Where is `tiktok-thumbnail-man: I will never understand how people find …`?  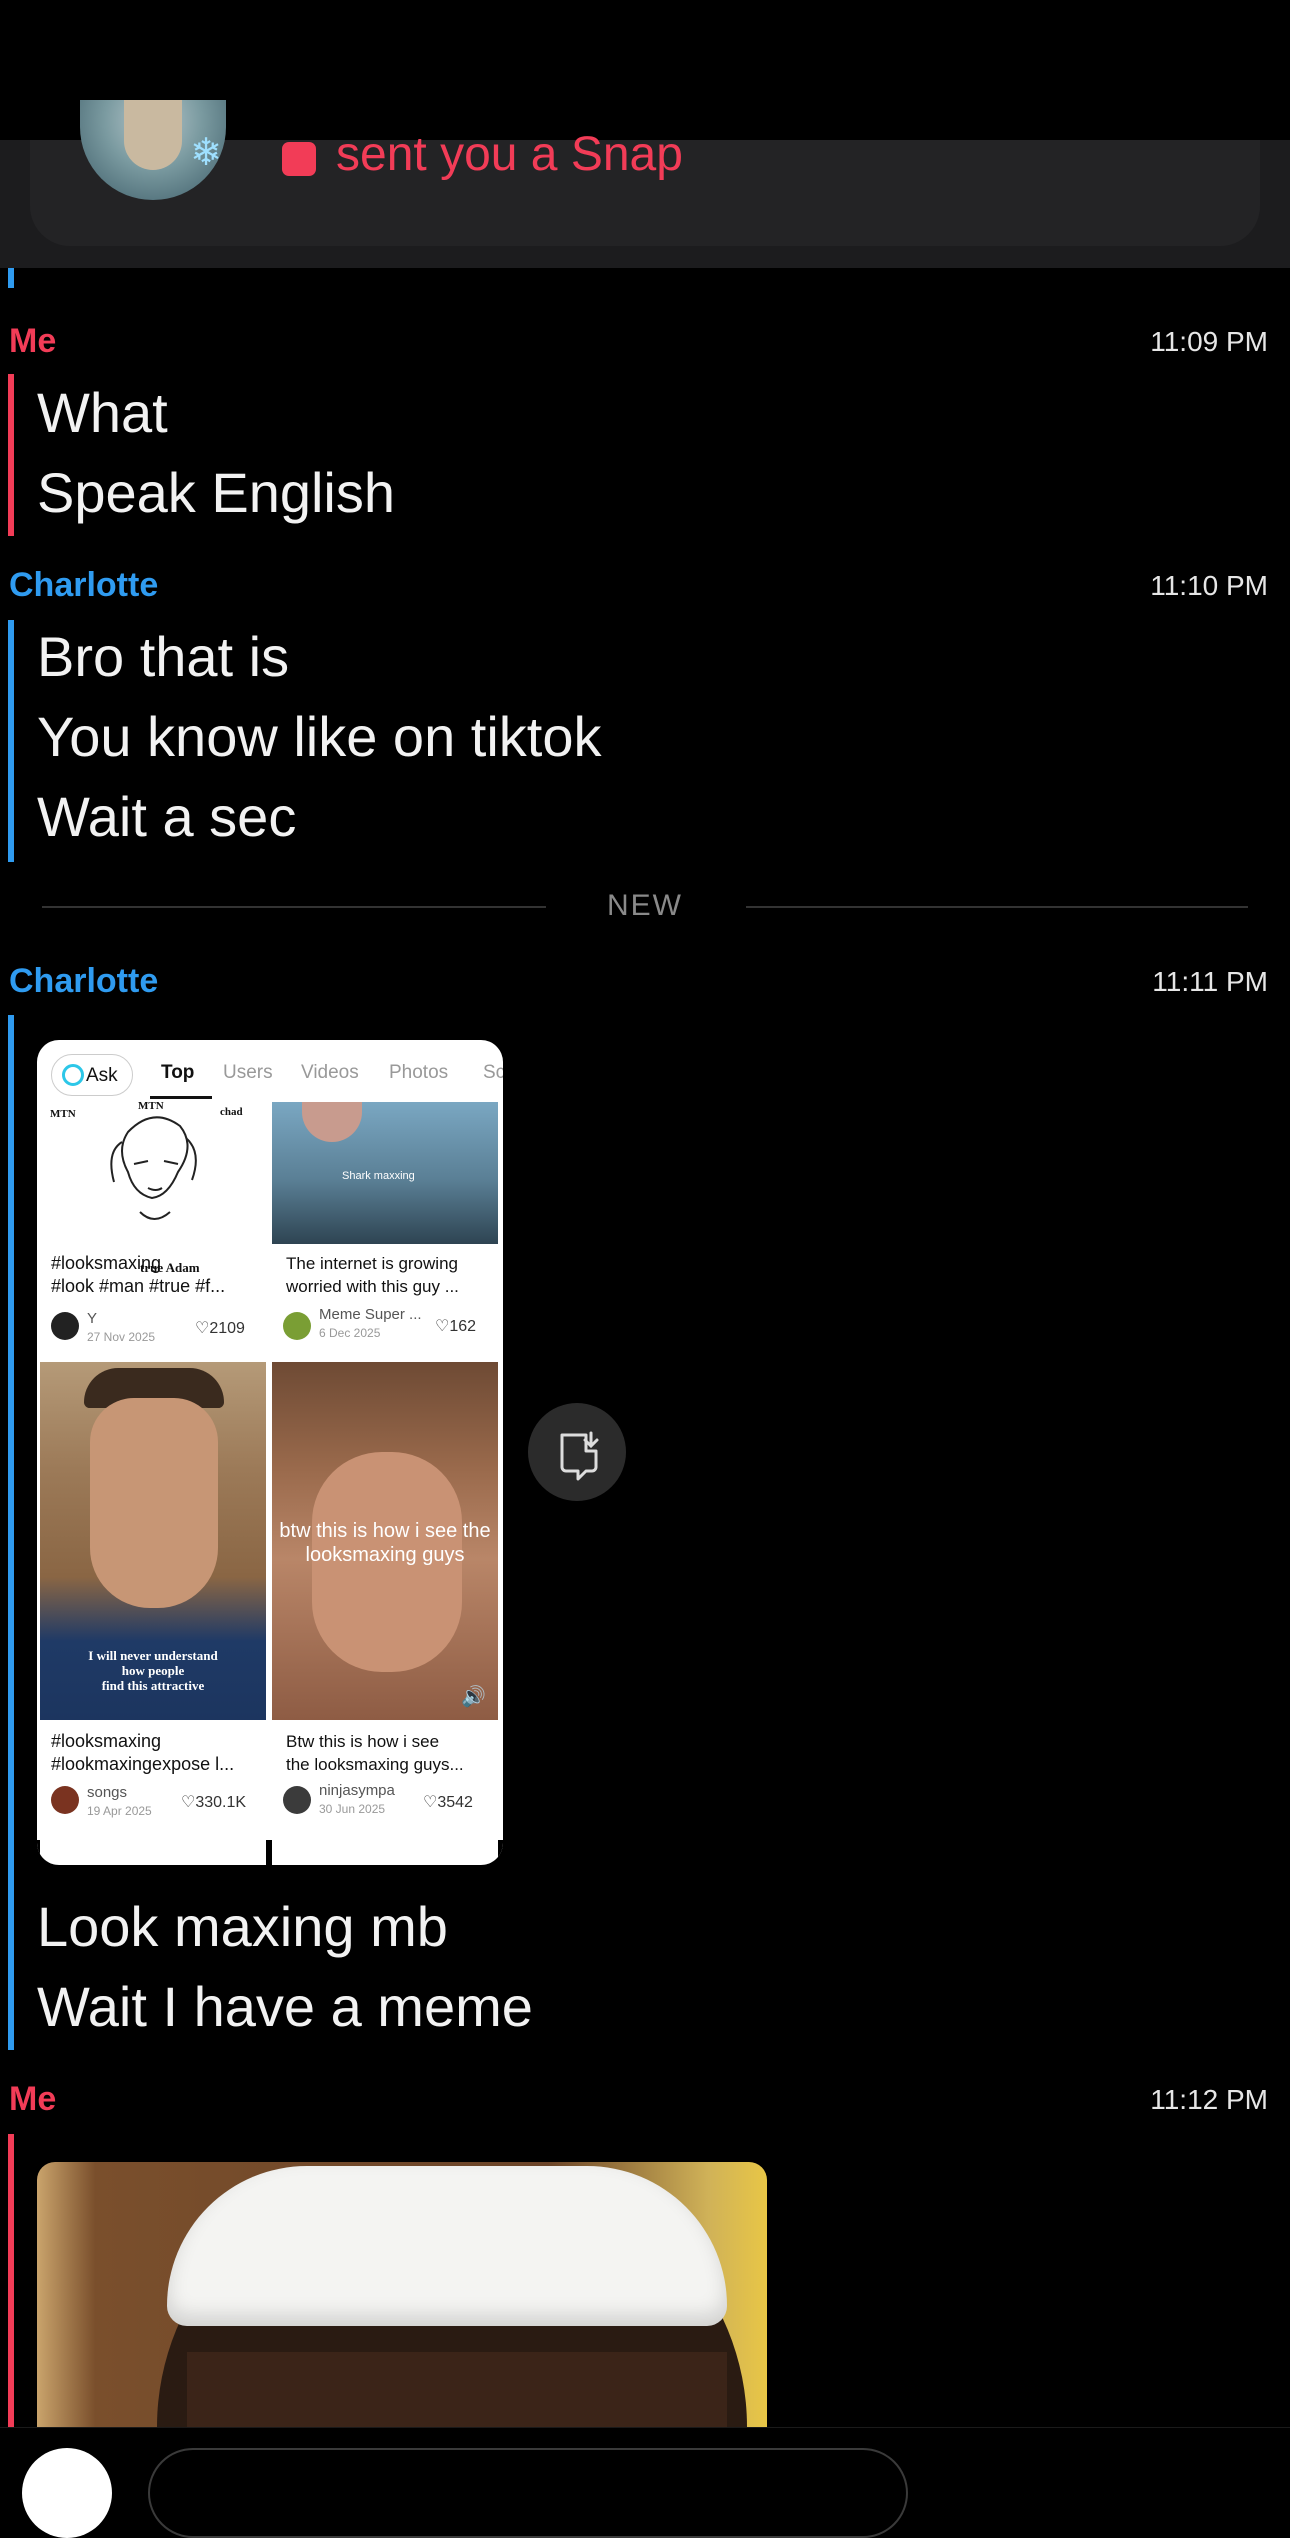
tiktok-thumbnail-man: I will never understand how people find … is located at coordinates (153, 1541).